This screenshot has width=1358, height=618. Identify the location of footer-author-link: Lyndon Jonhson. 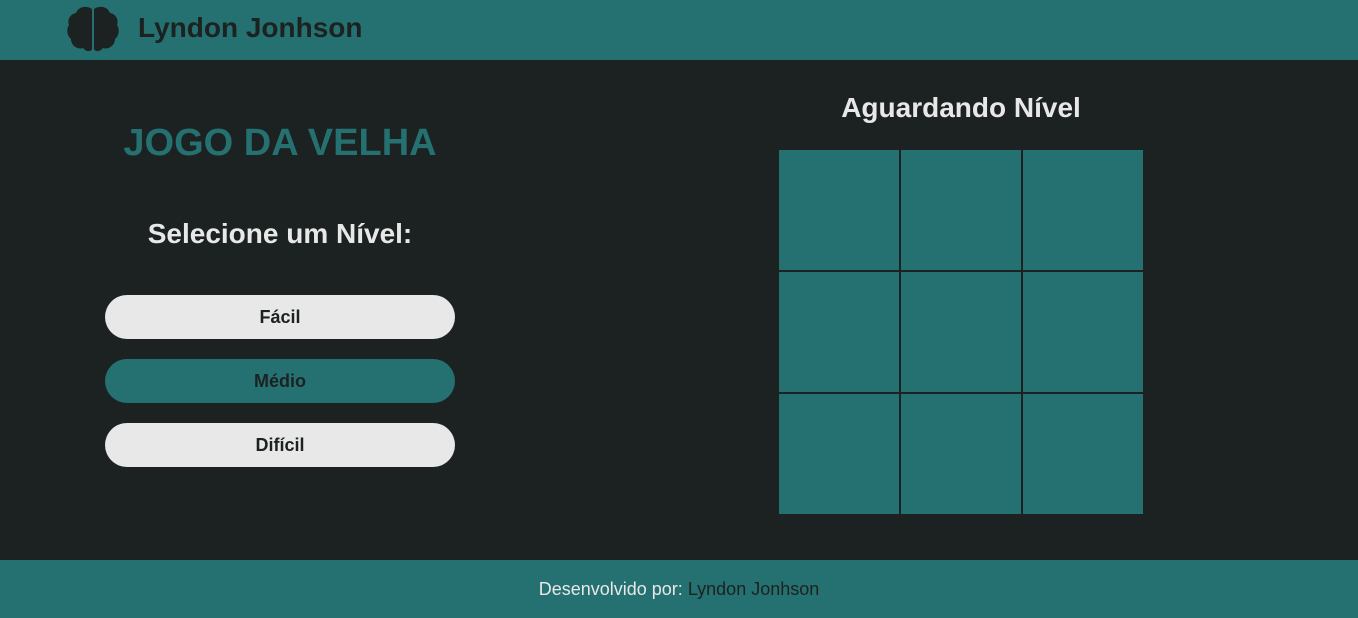
(753, 589).